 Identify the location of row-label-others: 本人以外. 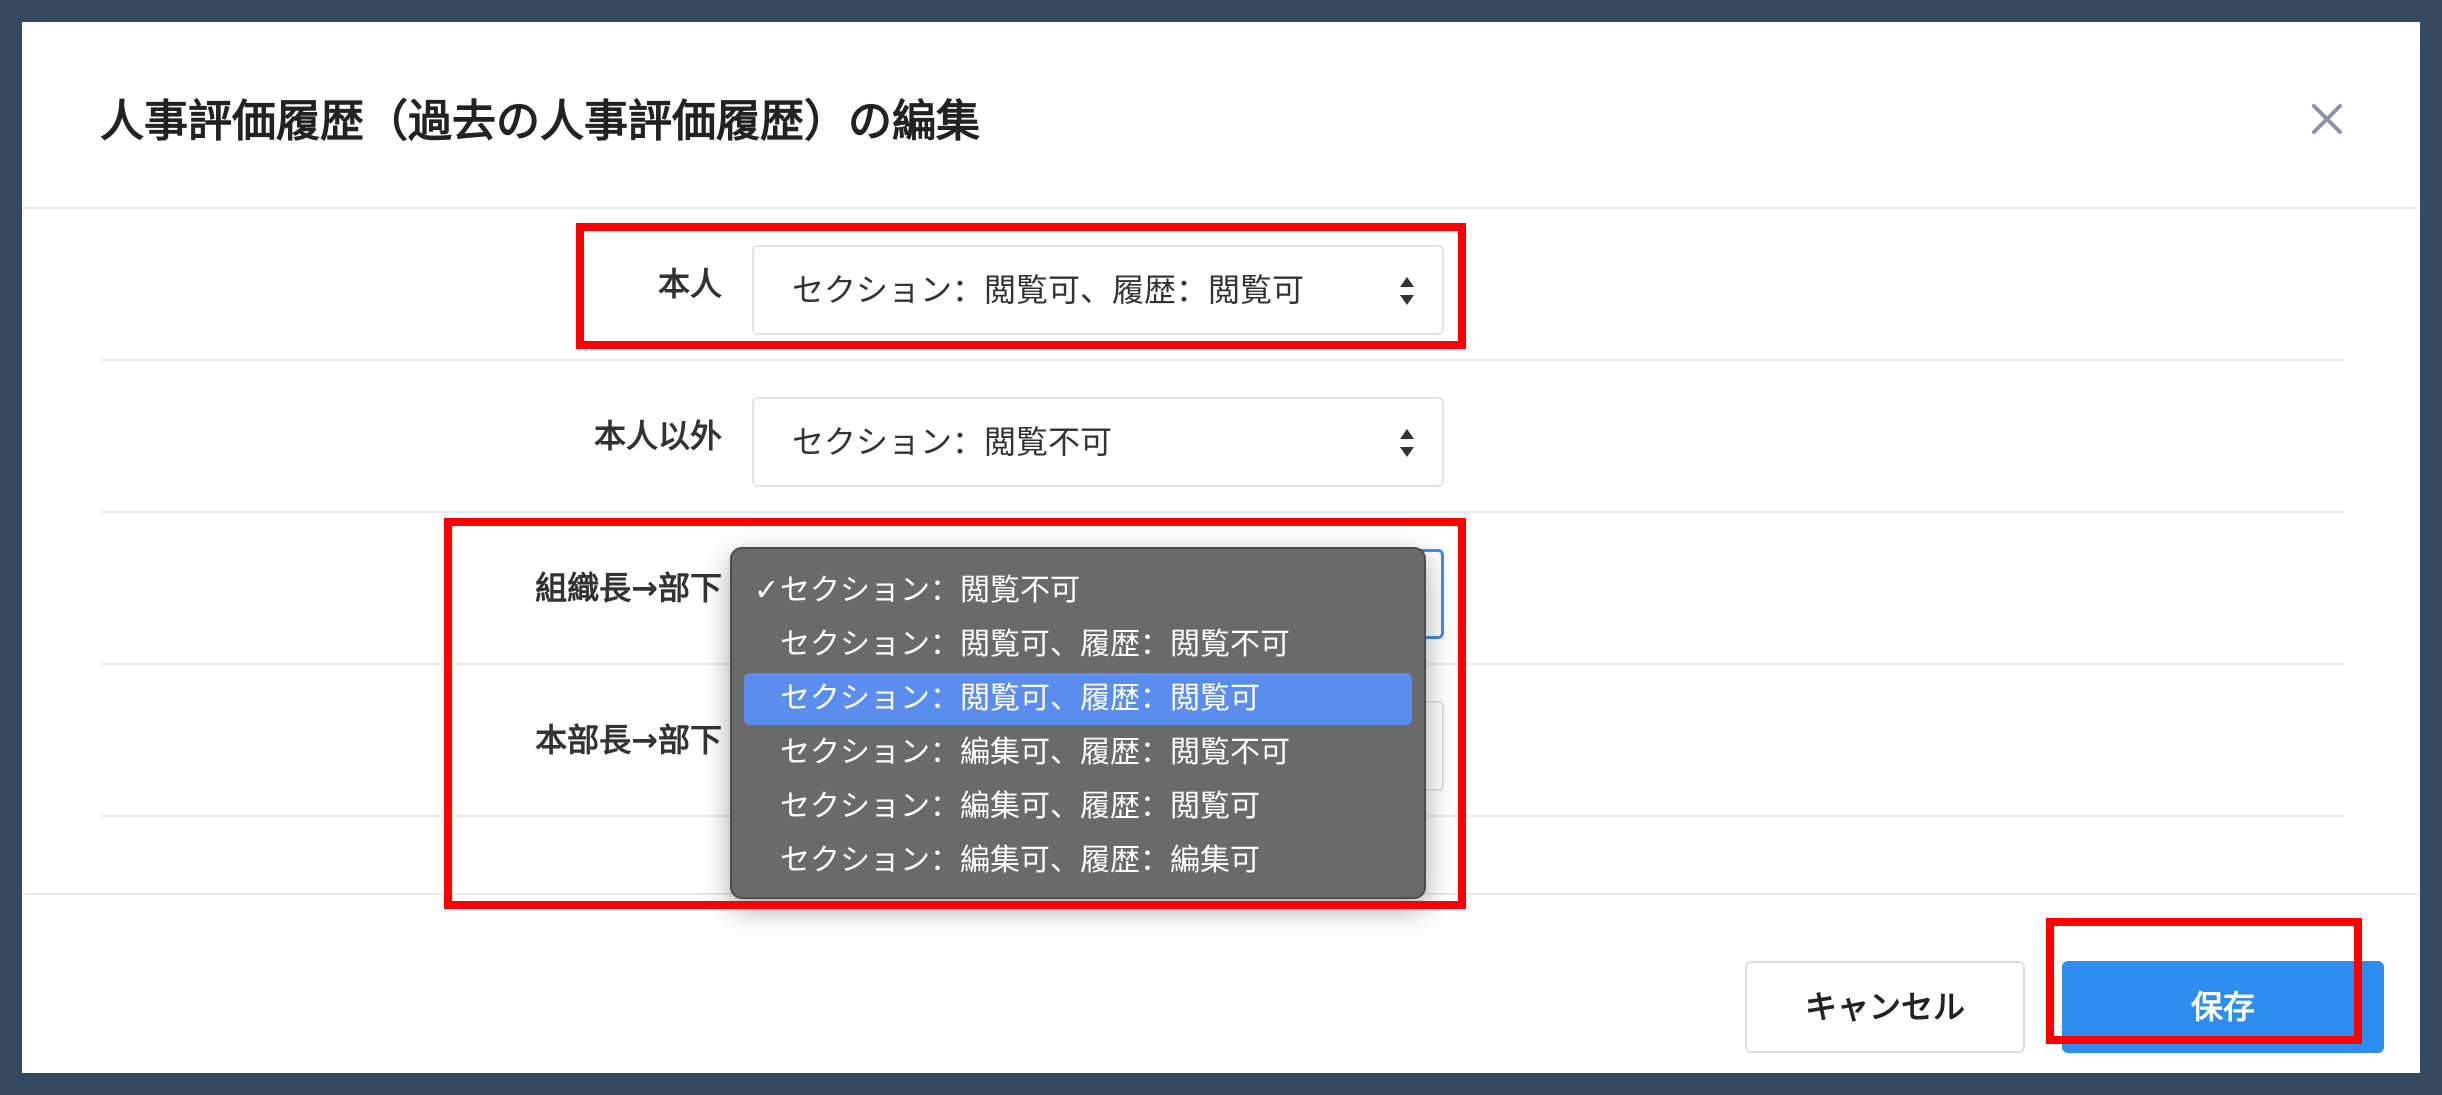
(657, 436).